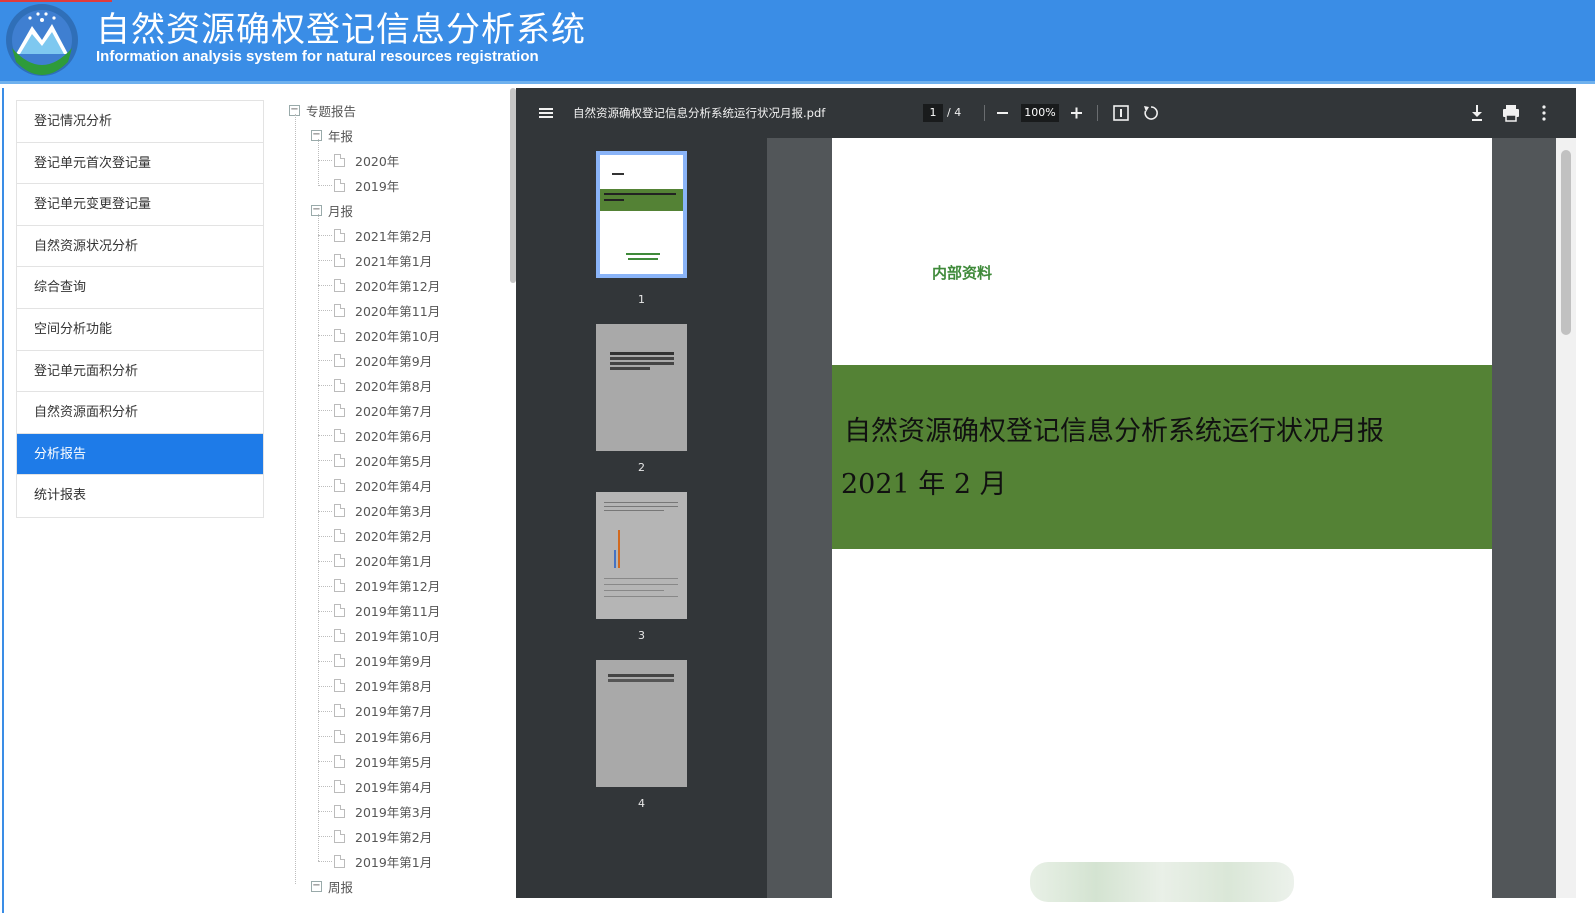 This screenshot has height=913, width=1595. I want to click on tree-node-report: 2020年第5月, so click(383, 460).